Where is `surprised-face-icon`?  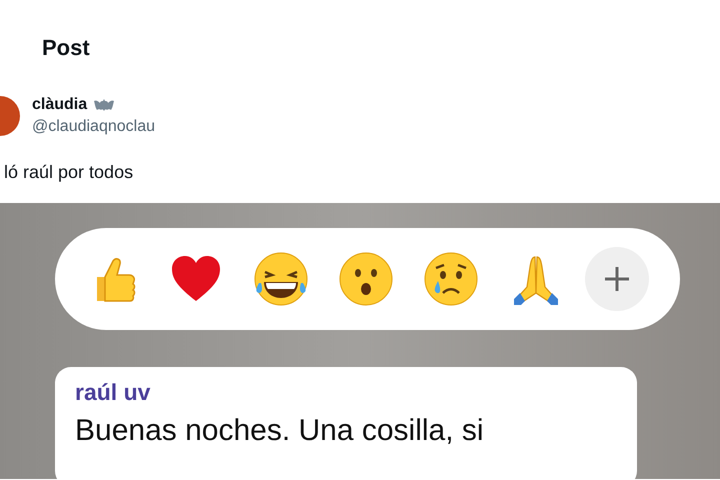 surprised-face-icon is located at coordinates (366, 279).